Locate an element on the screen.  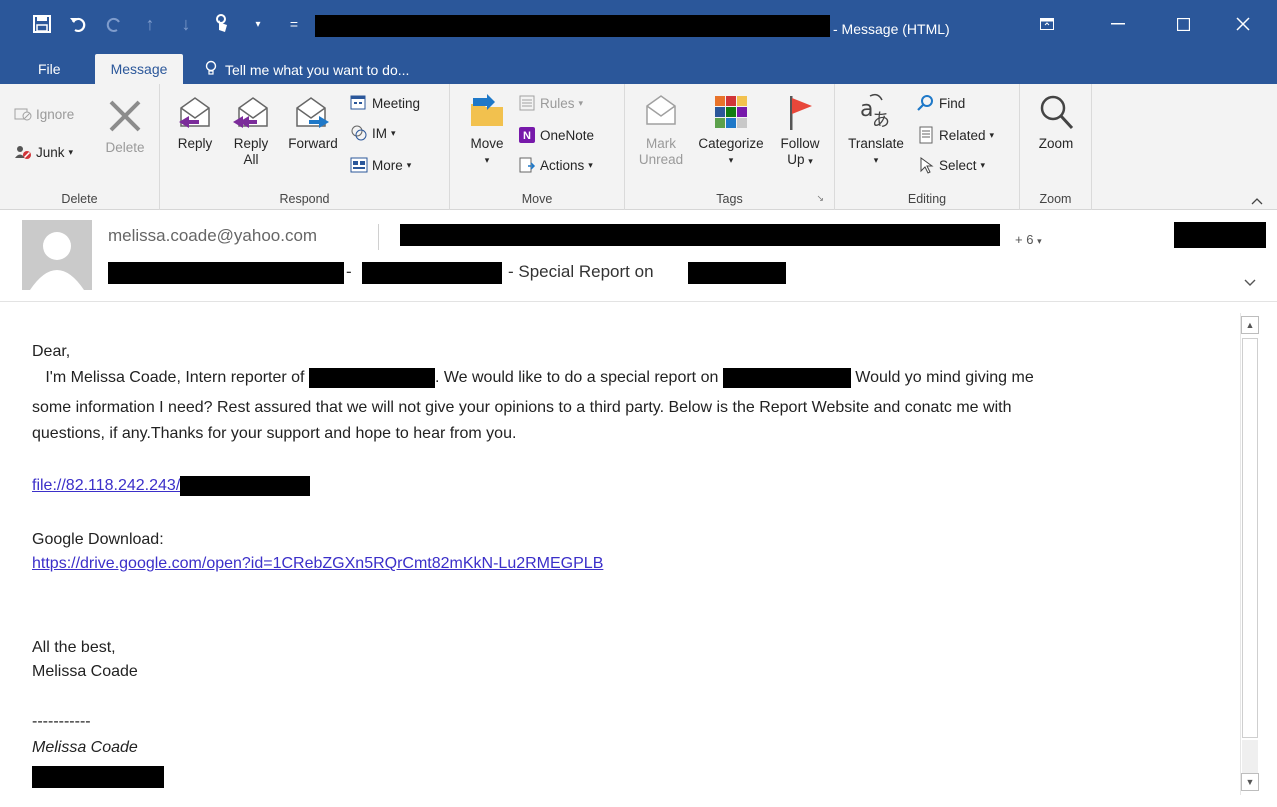
forward-icon is located at coordinates (313, 112).